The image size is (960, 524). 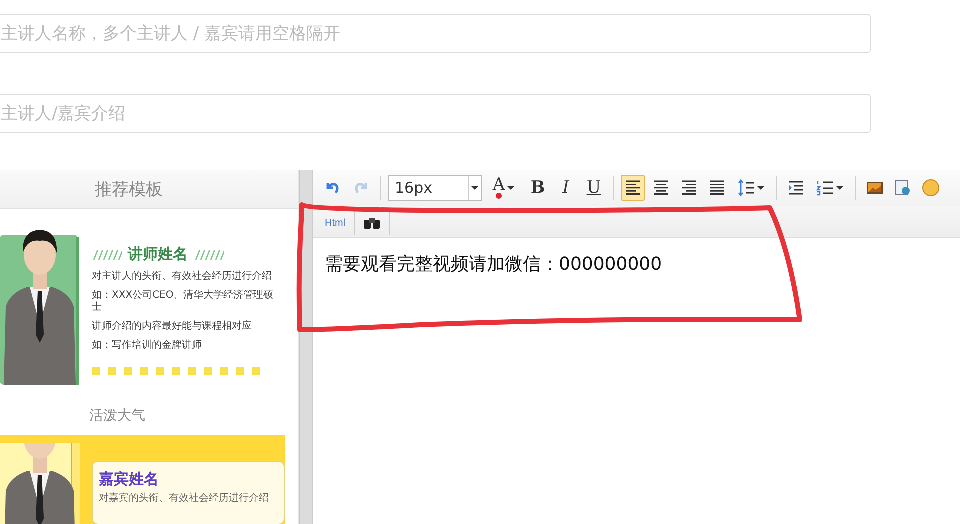 What do you see at coordinates (931, 188) in the screenshot?
I see `emoji-icon` at bounding box center [931, 188].